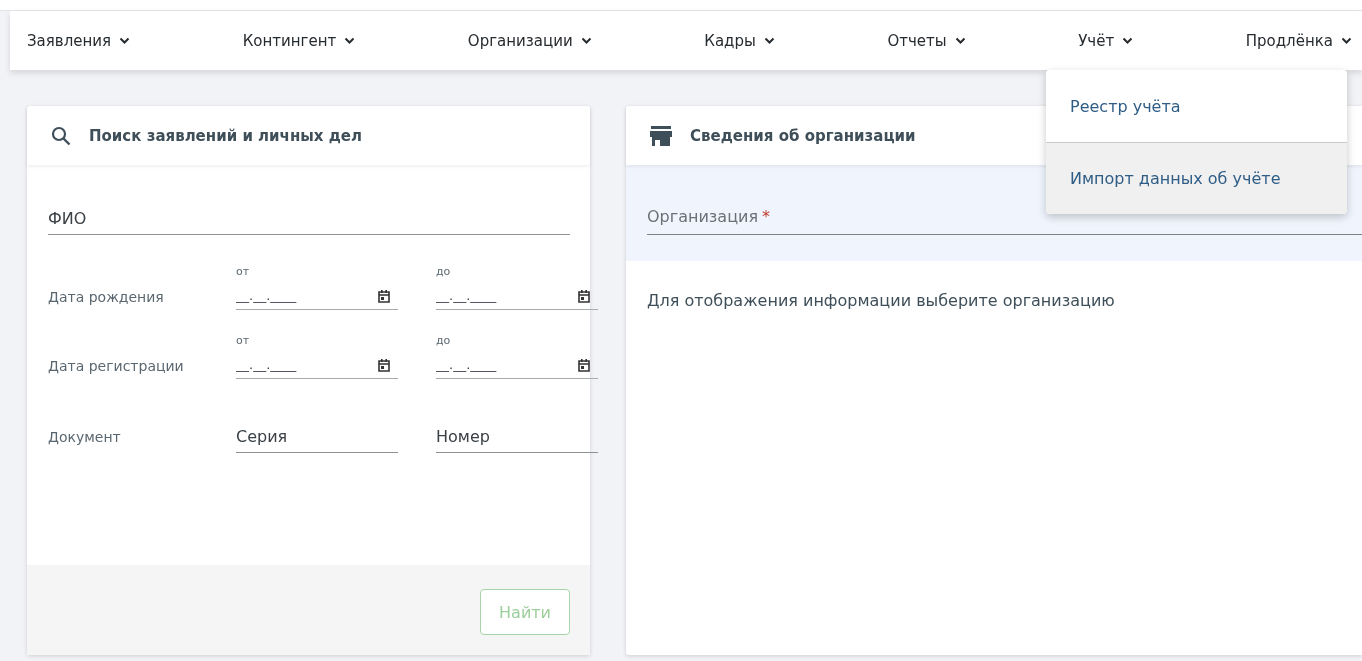 This screenshot has height=661, width=1362. What do you see at coordinates (1196, 106) in the screenshot?
I see `dropdown-item: Реестр учёта` at bounding box center [1196, 106].